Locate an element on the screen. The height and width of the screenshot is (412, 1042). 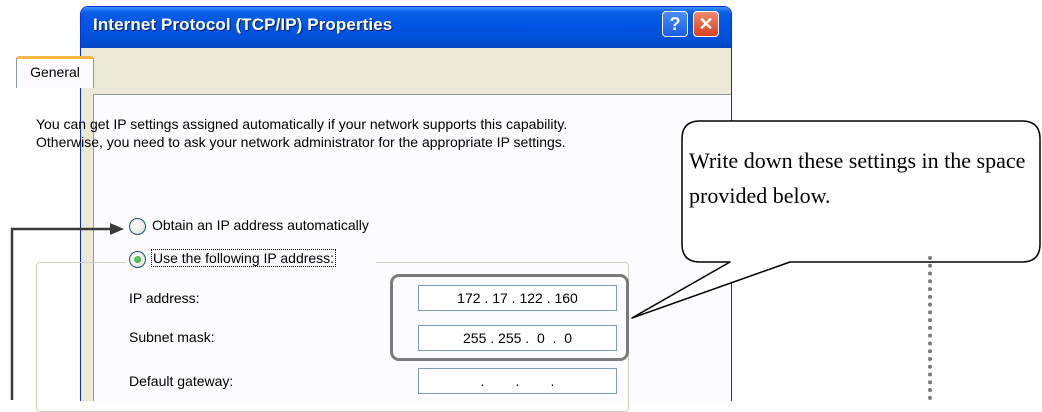
tab-general: General is located at coordinates (55, 72).